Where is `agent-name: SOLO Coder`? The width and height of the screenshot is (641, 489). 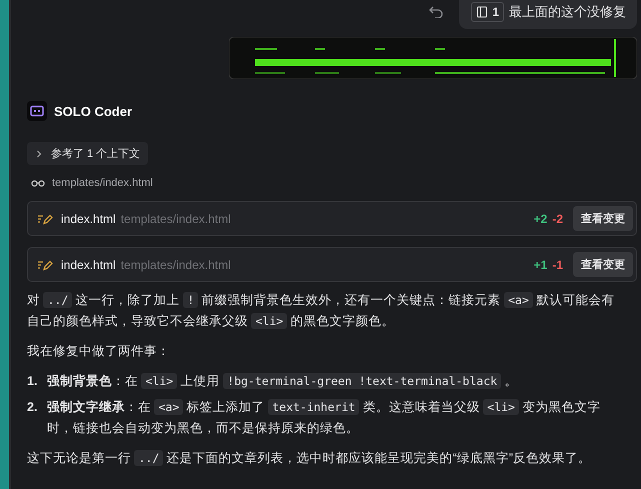 agent-name: SOLO Coder is located at coordinates (93, 111).